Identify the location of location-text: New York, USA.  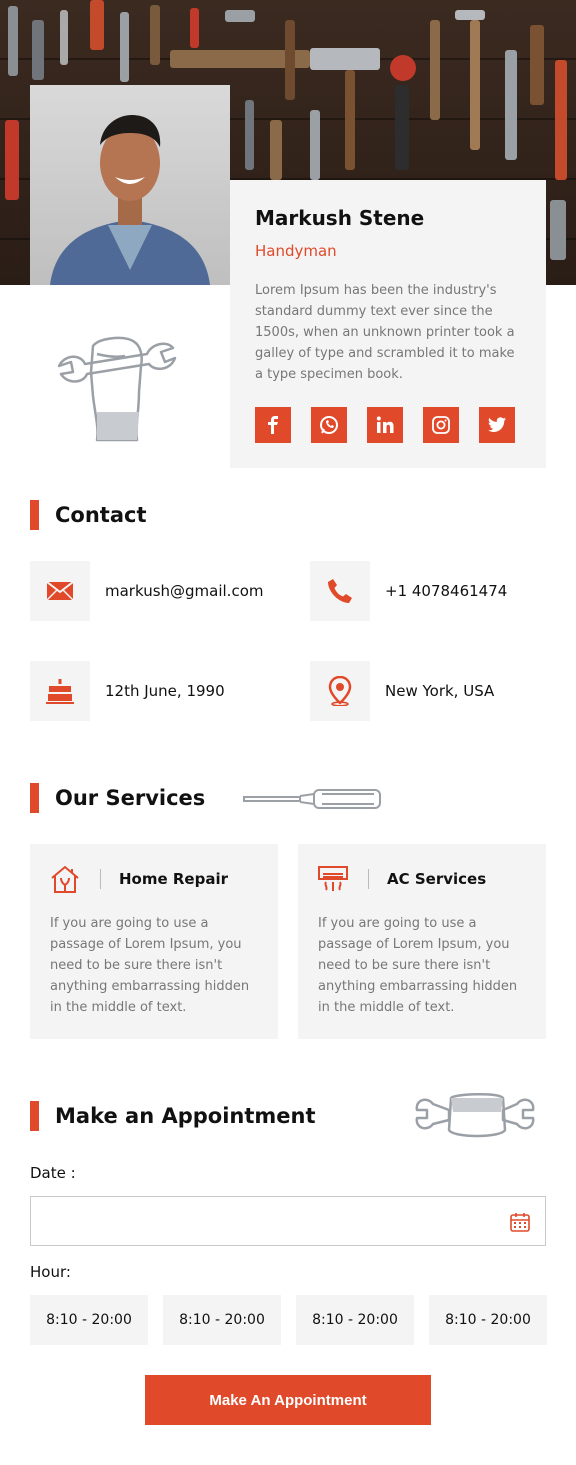
(440, 691).